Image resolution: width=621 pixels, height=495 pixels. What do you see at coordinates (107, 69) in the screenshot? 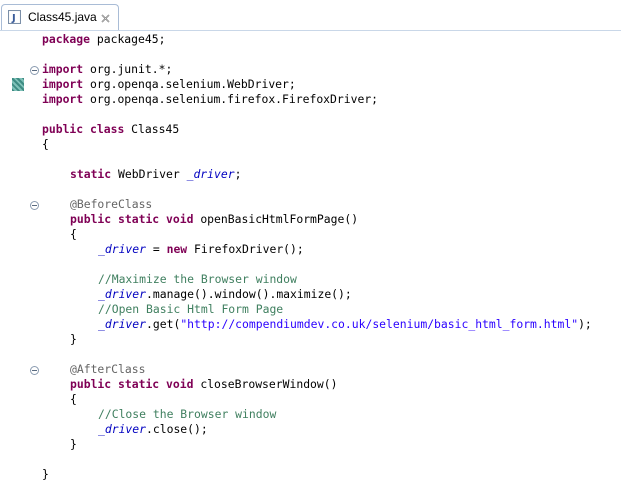
I see `code-line: import org.junit.*;` at bounding box center [107, 69].